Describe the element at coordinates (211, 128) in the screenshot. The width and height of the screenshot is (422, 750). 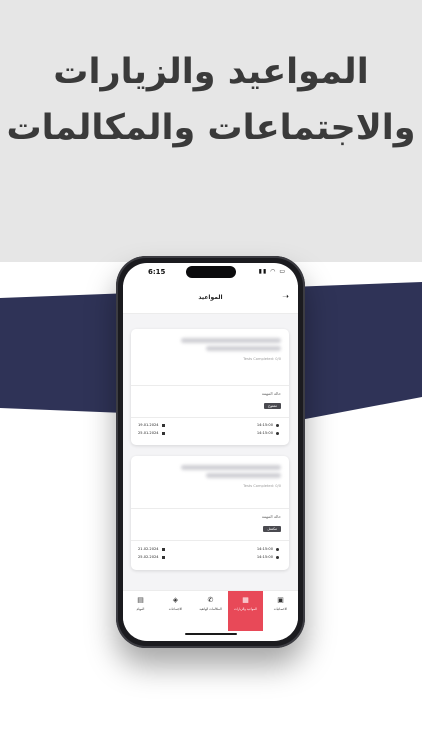
I see `promo-headline-line2: والاجتماعات والمكالمات` at that location.